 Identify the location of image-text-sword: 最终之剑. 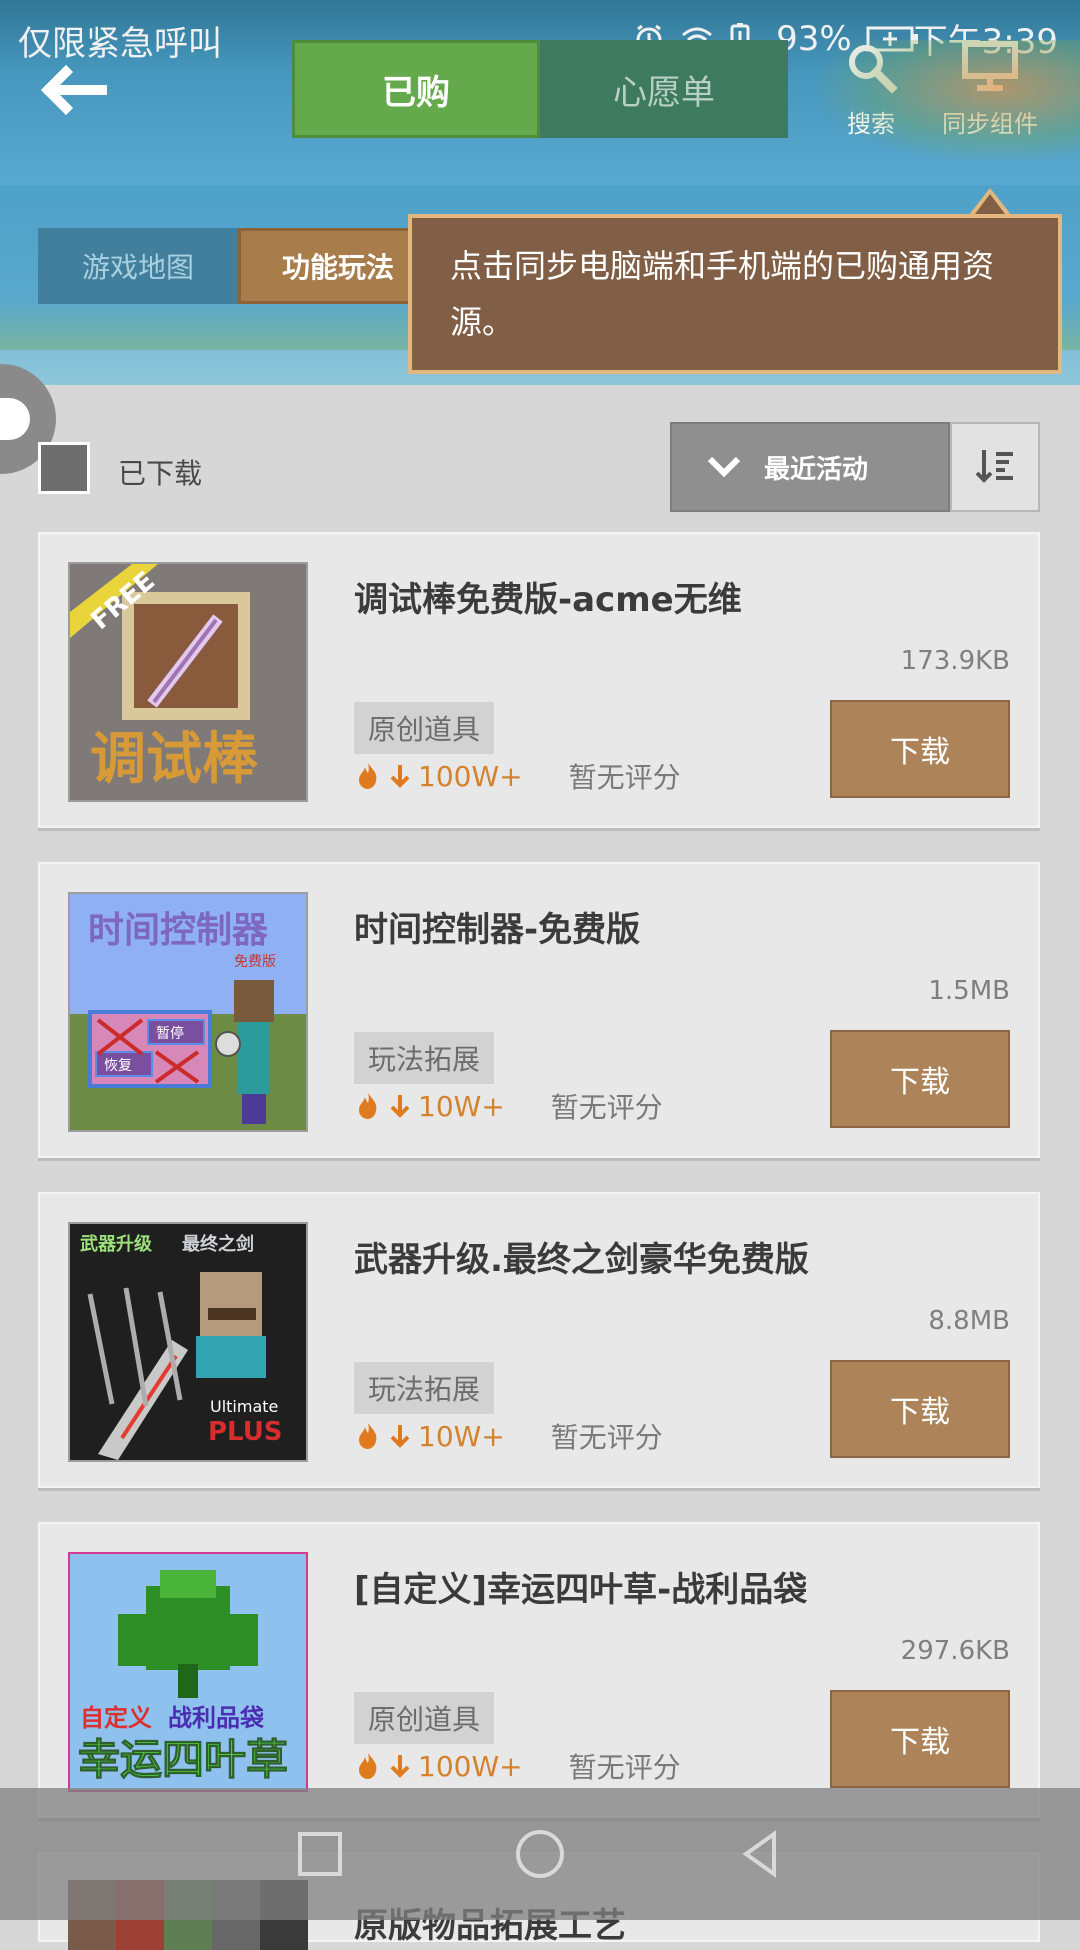
(218, 1244).